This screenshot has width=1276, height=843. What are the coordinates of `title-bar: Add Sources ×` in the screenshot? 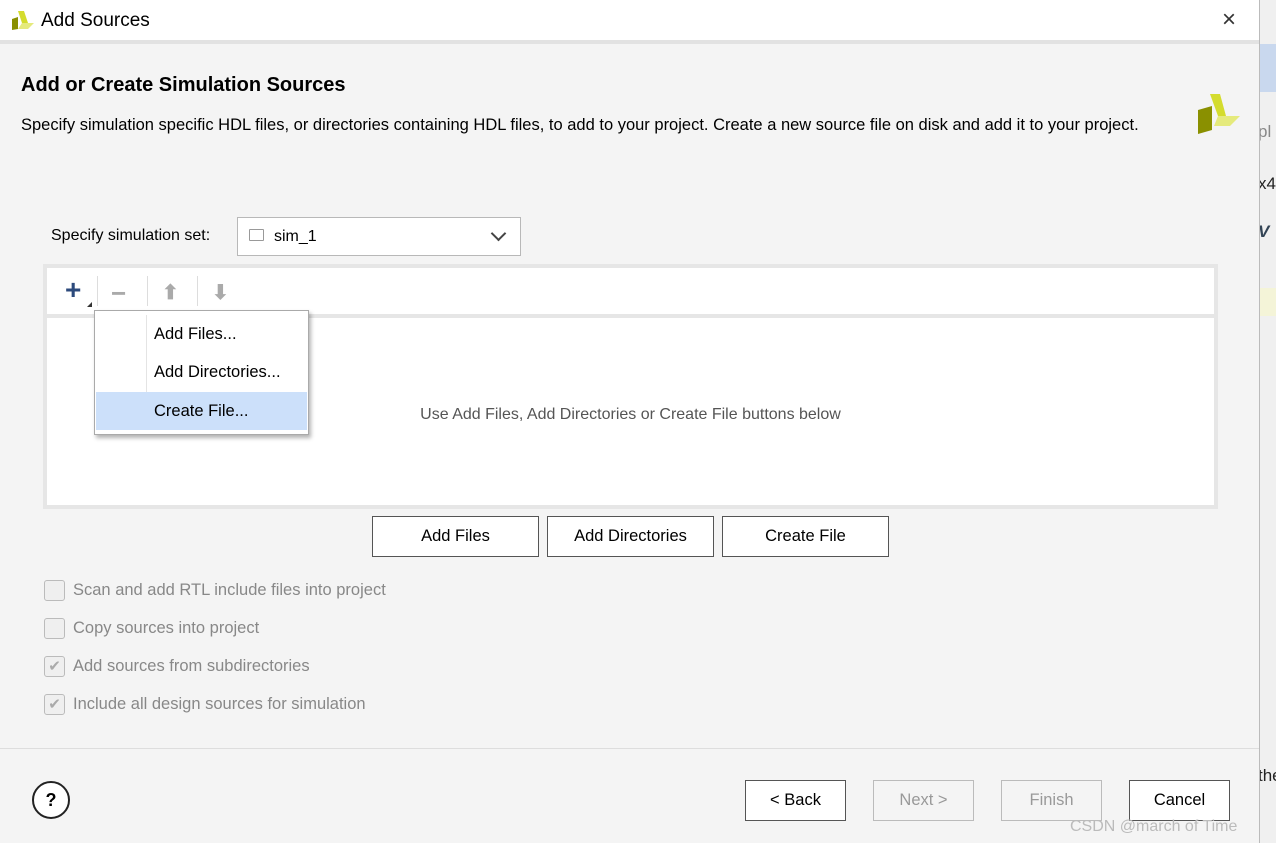 It's located at (629, 22).